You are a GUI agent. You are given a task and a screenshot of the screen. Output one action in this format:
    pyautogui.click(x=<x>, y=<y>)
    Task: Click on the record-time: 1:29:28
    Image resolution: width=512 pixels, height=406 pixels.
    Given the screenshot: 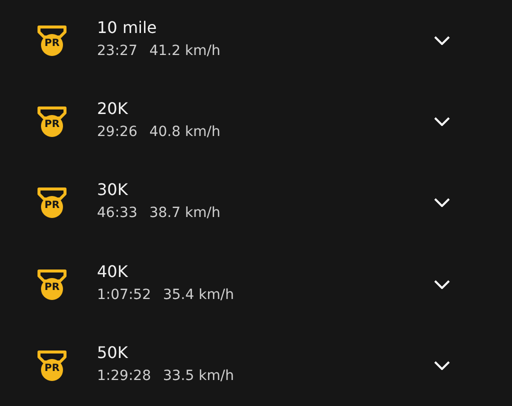 What is the action you would take?
    pyautogui.click(x=124, y=376)
    